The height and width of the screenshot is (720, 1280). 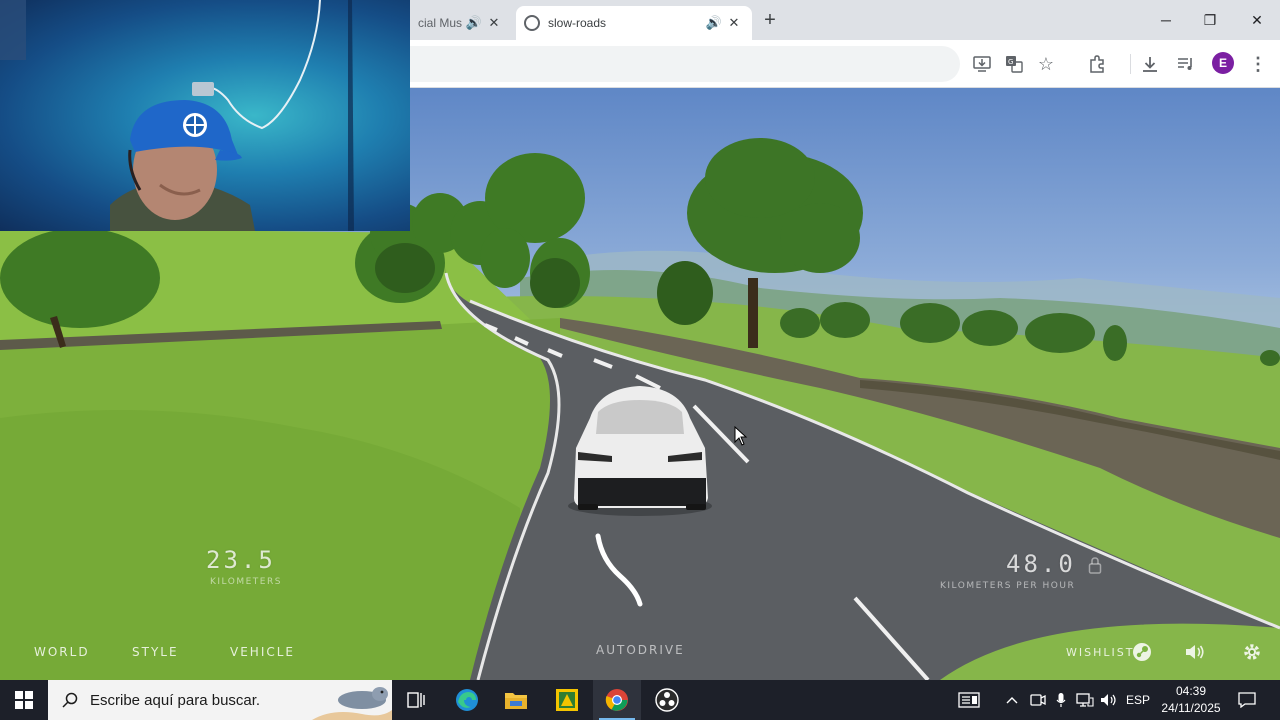 What do you see at coordinates (62, 652) in the screenshot?
I see `menu-world: WORLD` at bounding box center [62, 652].